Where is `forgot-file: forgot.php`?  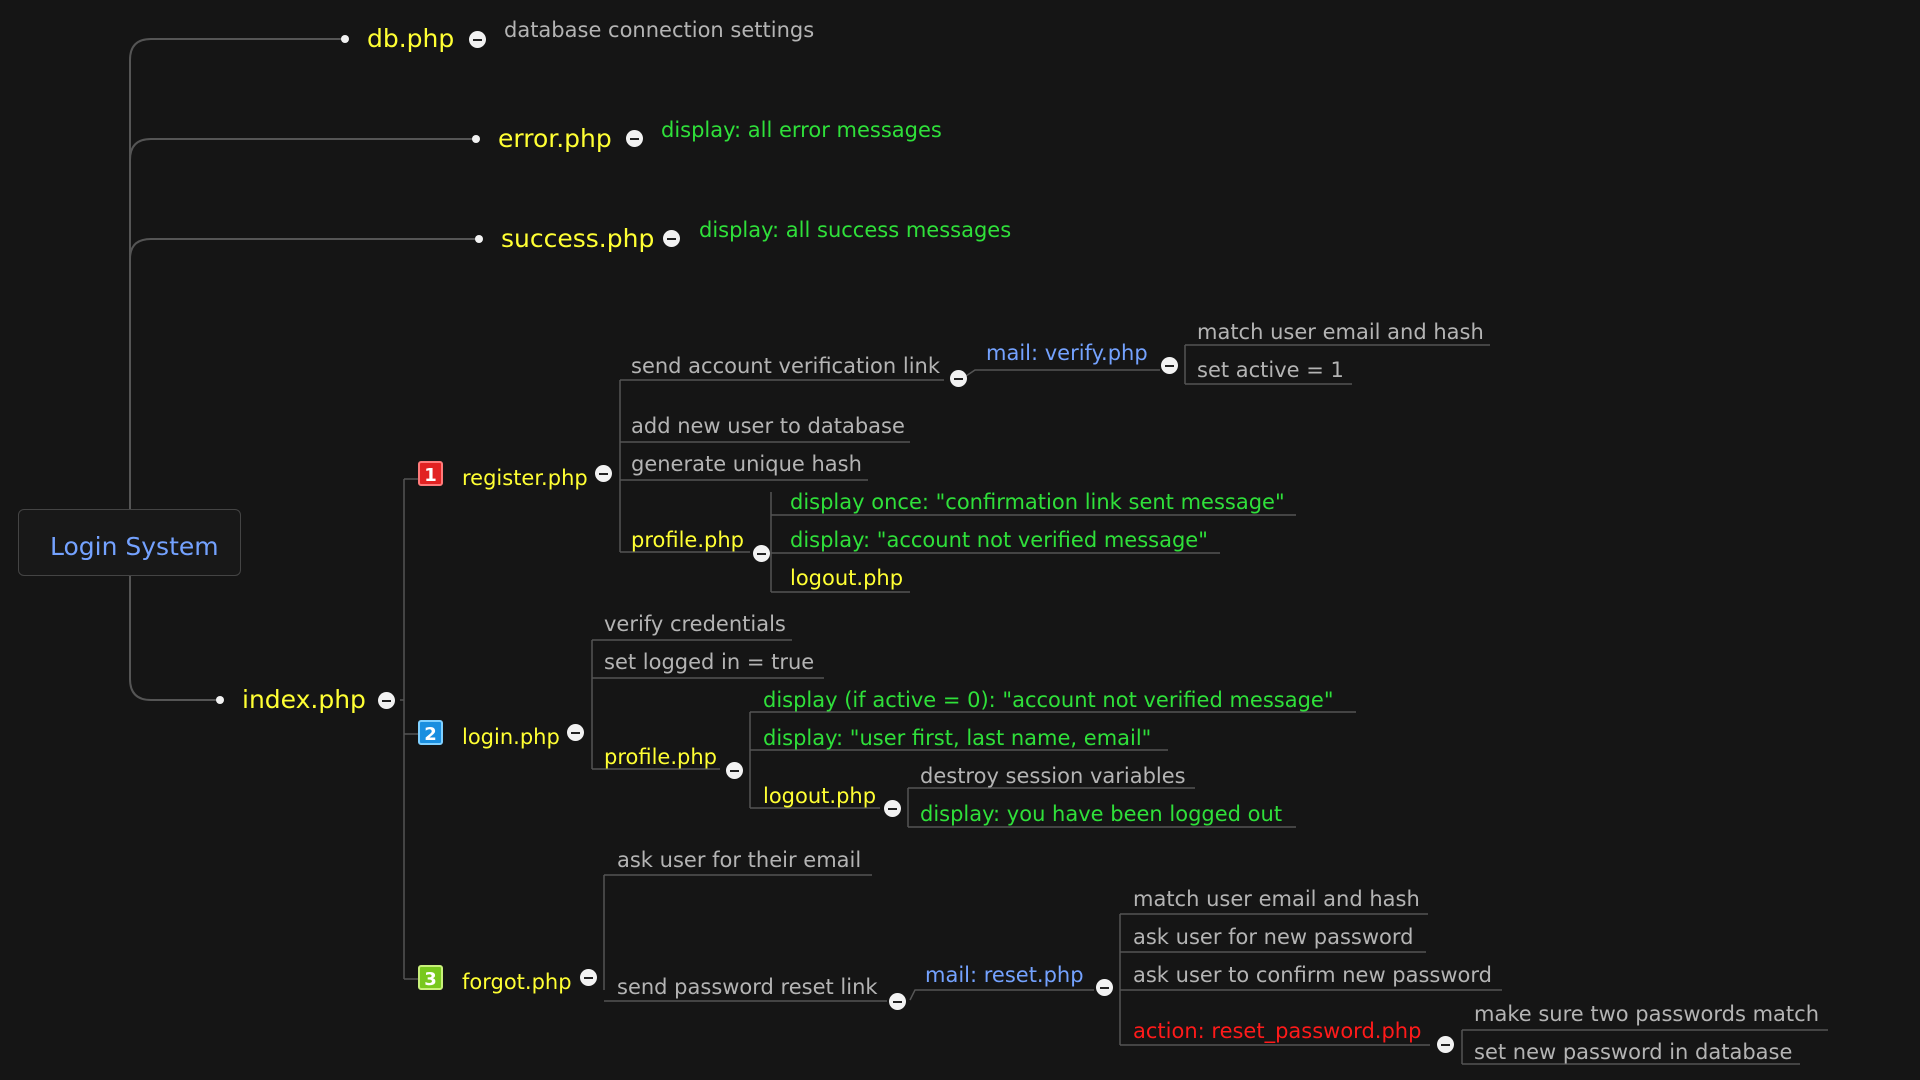
forgot-file: forgot.php is located at coordinates (517, 982).